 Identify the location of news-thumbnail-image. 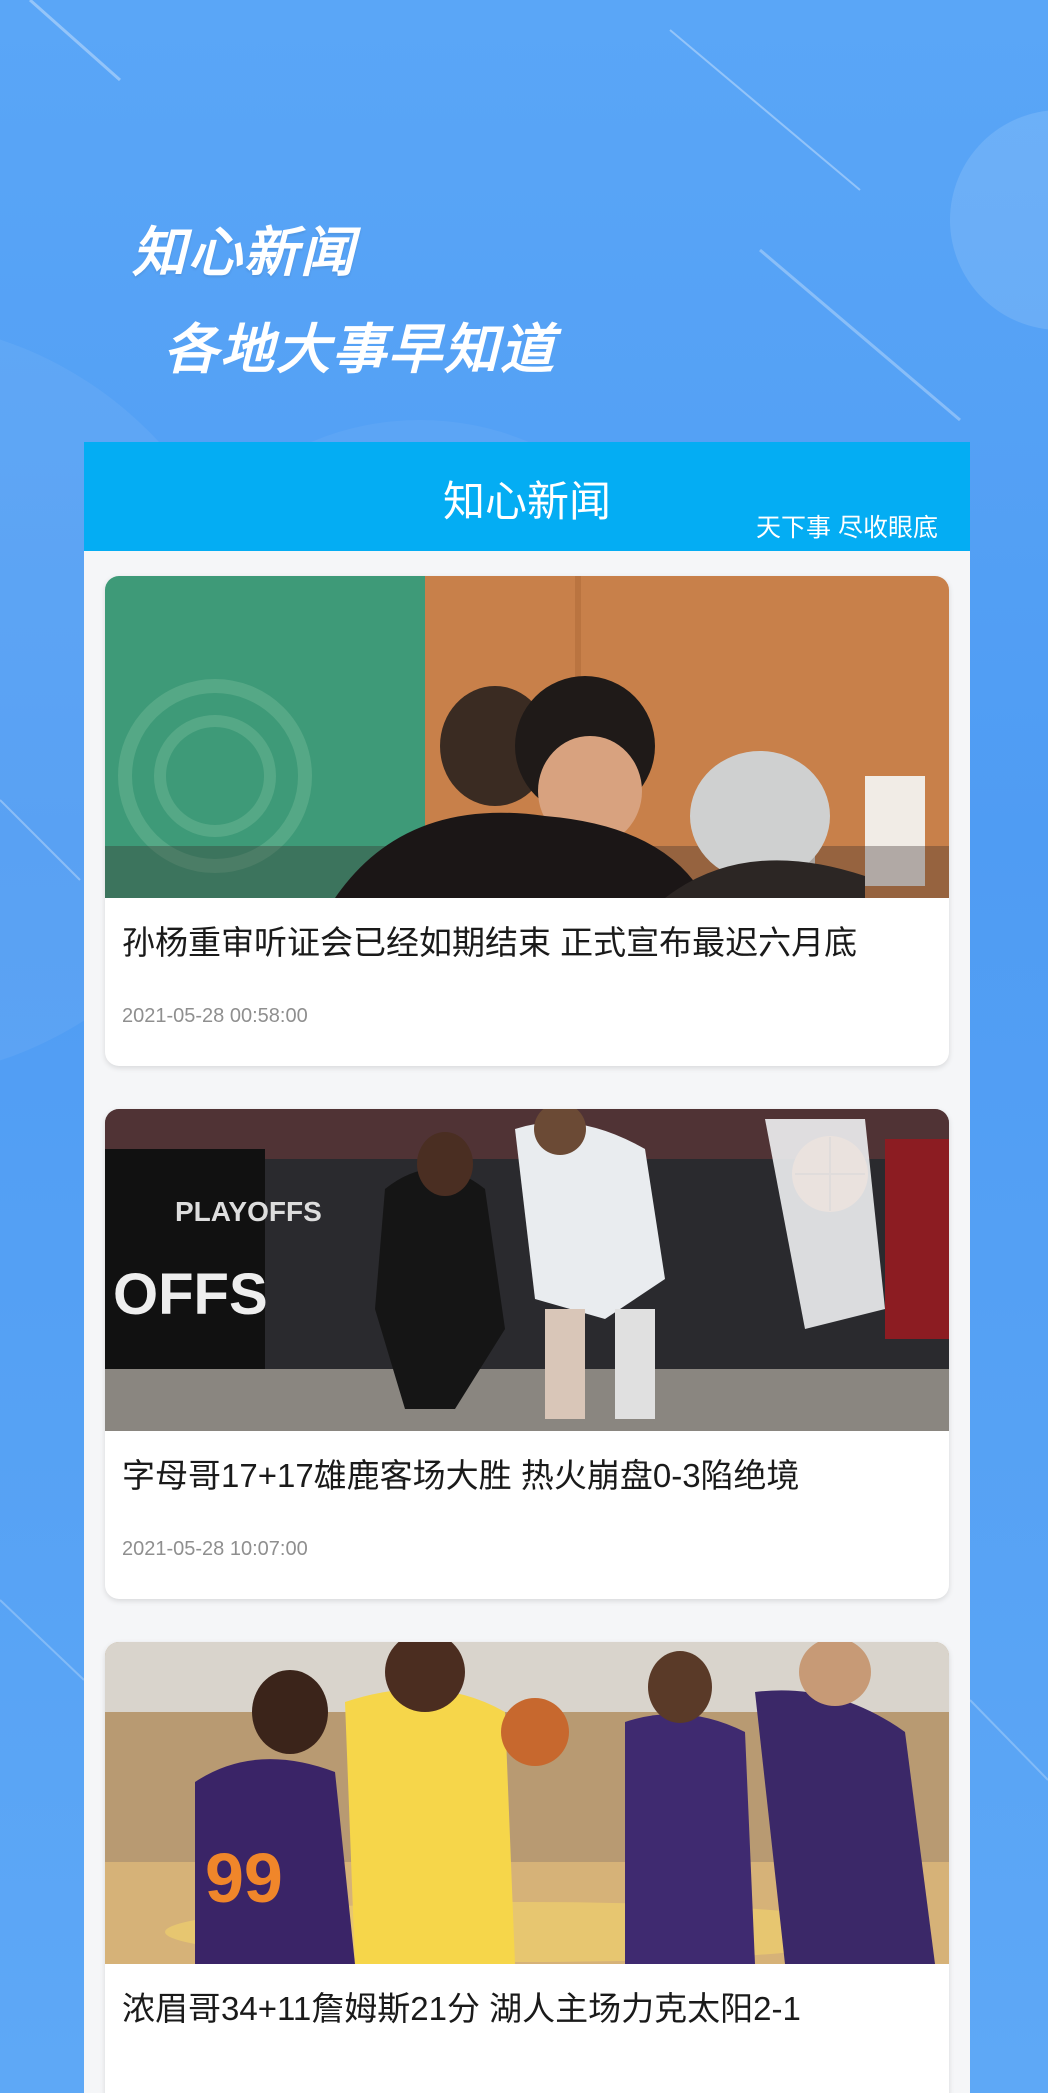
(527, 737).